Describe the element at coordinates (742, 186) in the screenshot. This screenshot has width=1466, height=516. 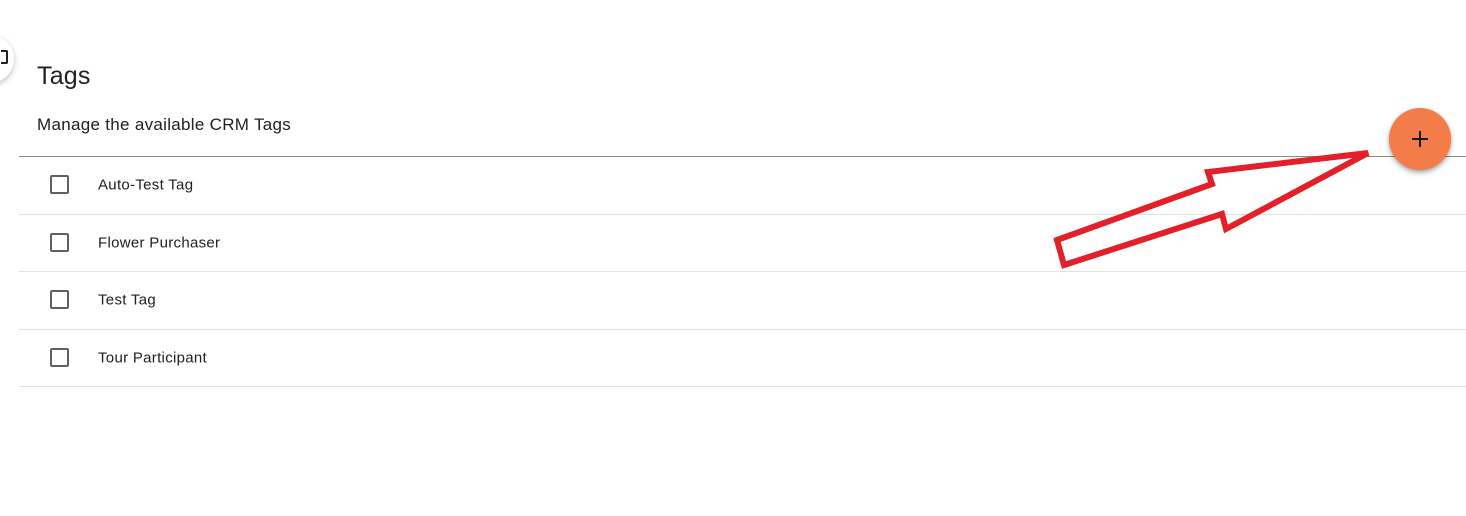
I see `tag-row: Auto-Test Tag` at that location.